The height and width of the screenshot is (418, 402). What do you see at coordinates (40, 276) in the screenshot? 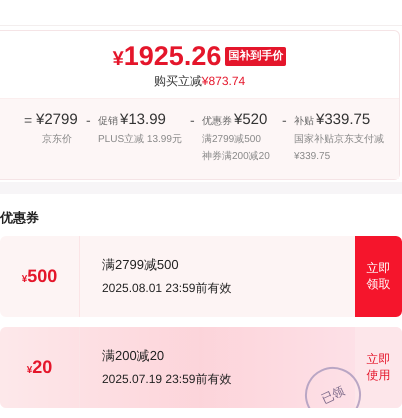
I see `coupon-value: ¥500` at bounding box center [40, 276].